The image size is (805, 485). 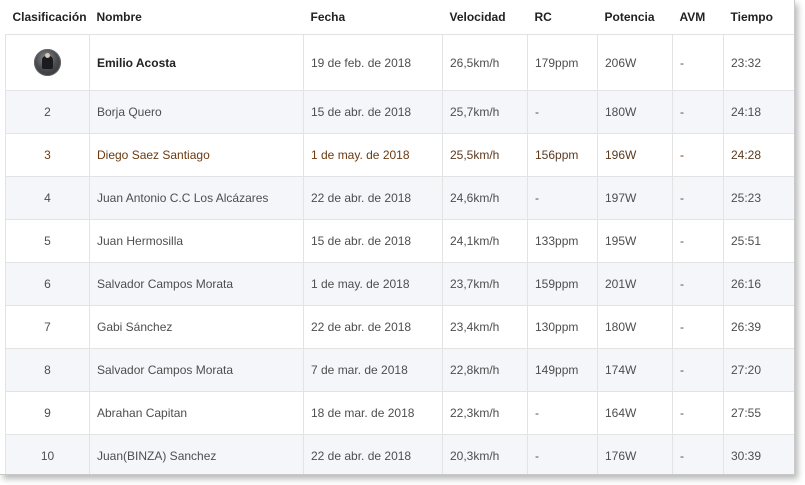 I want to click on time-value: 24:28, so click(x=758, y=155).